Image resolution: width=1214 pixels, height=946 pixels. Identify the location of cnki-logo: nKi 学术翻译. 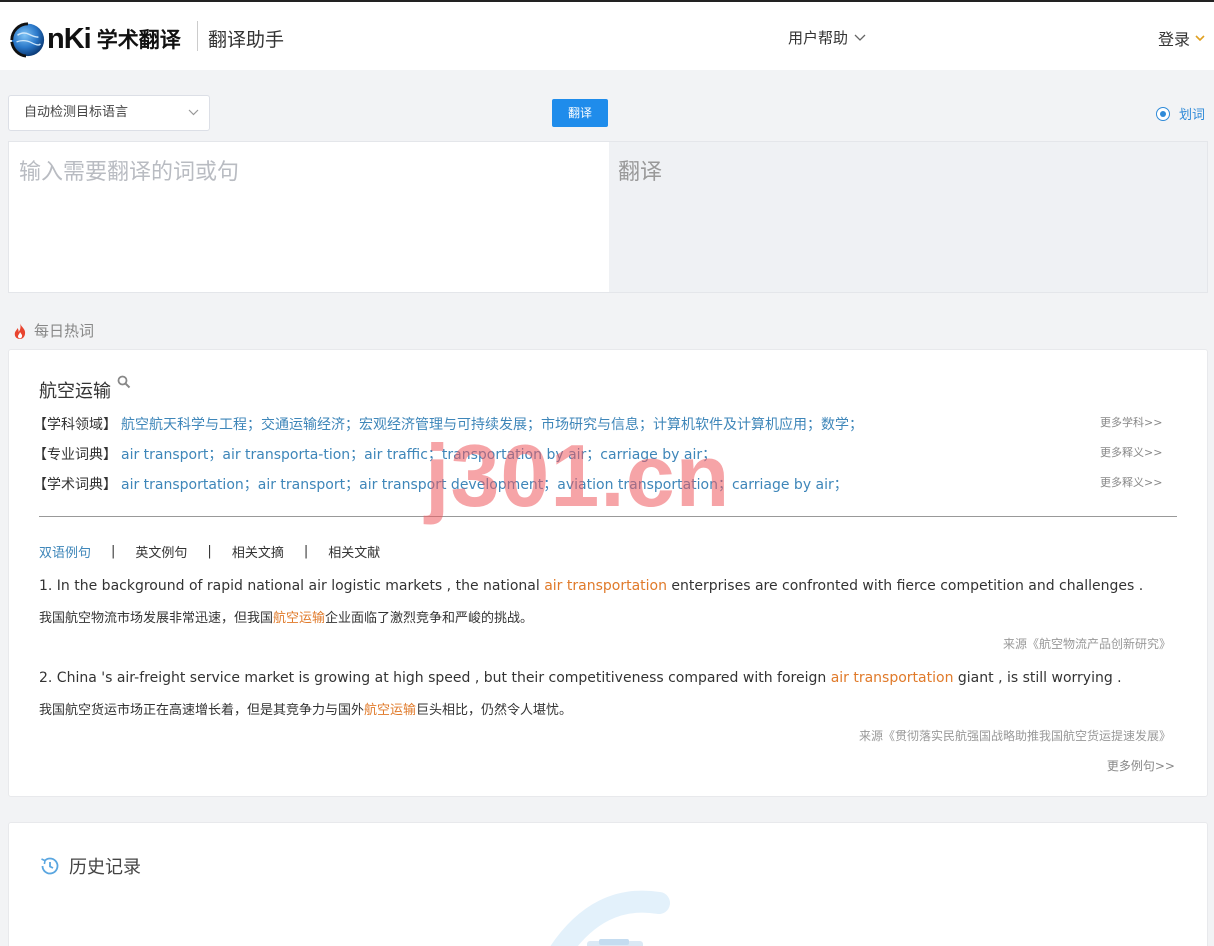
(94, 39).